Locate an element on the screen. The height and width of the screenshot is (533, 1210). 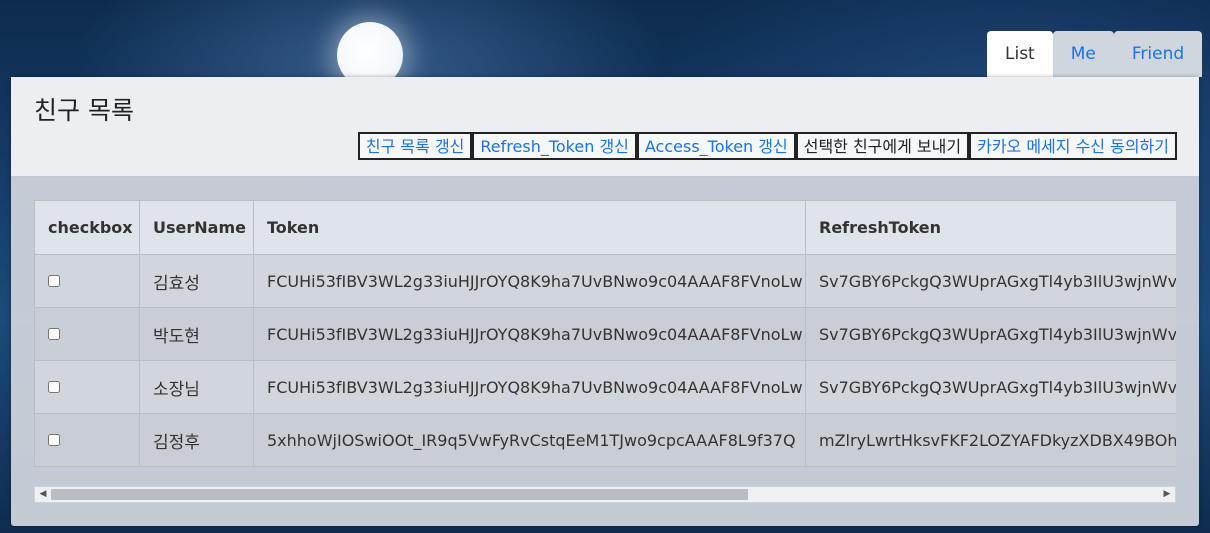
column-header-refreshtoken: RefreshToken is located at coordinates (990, 227).